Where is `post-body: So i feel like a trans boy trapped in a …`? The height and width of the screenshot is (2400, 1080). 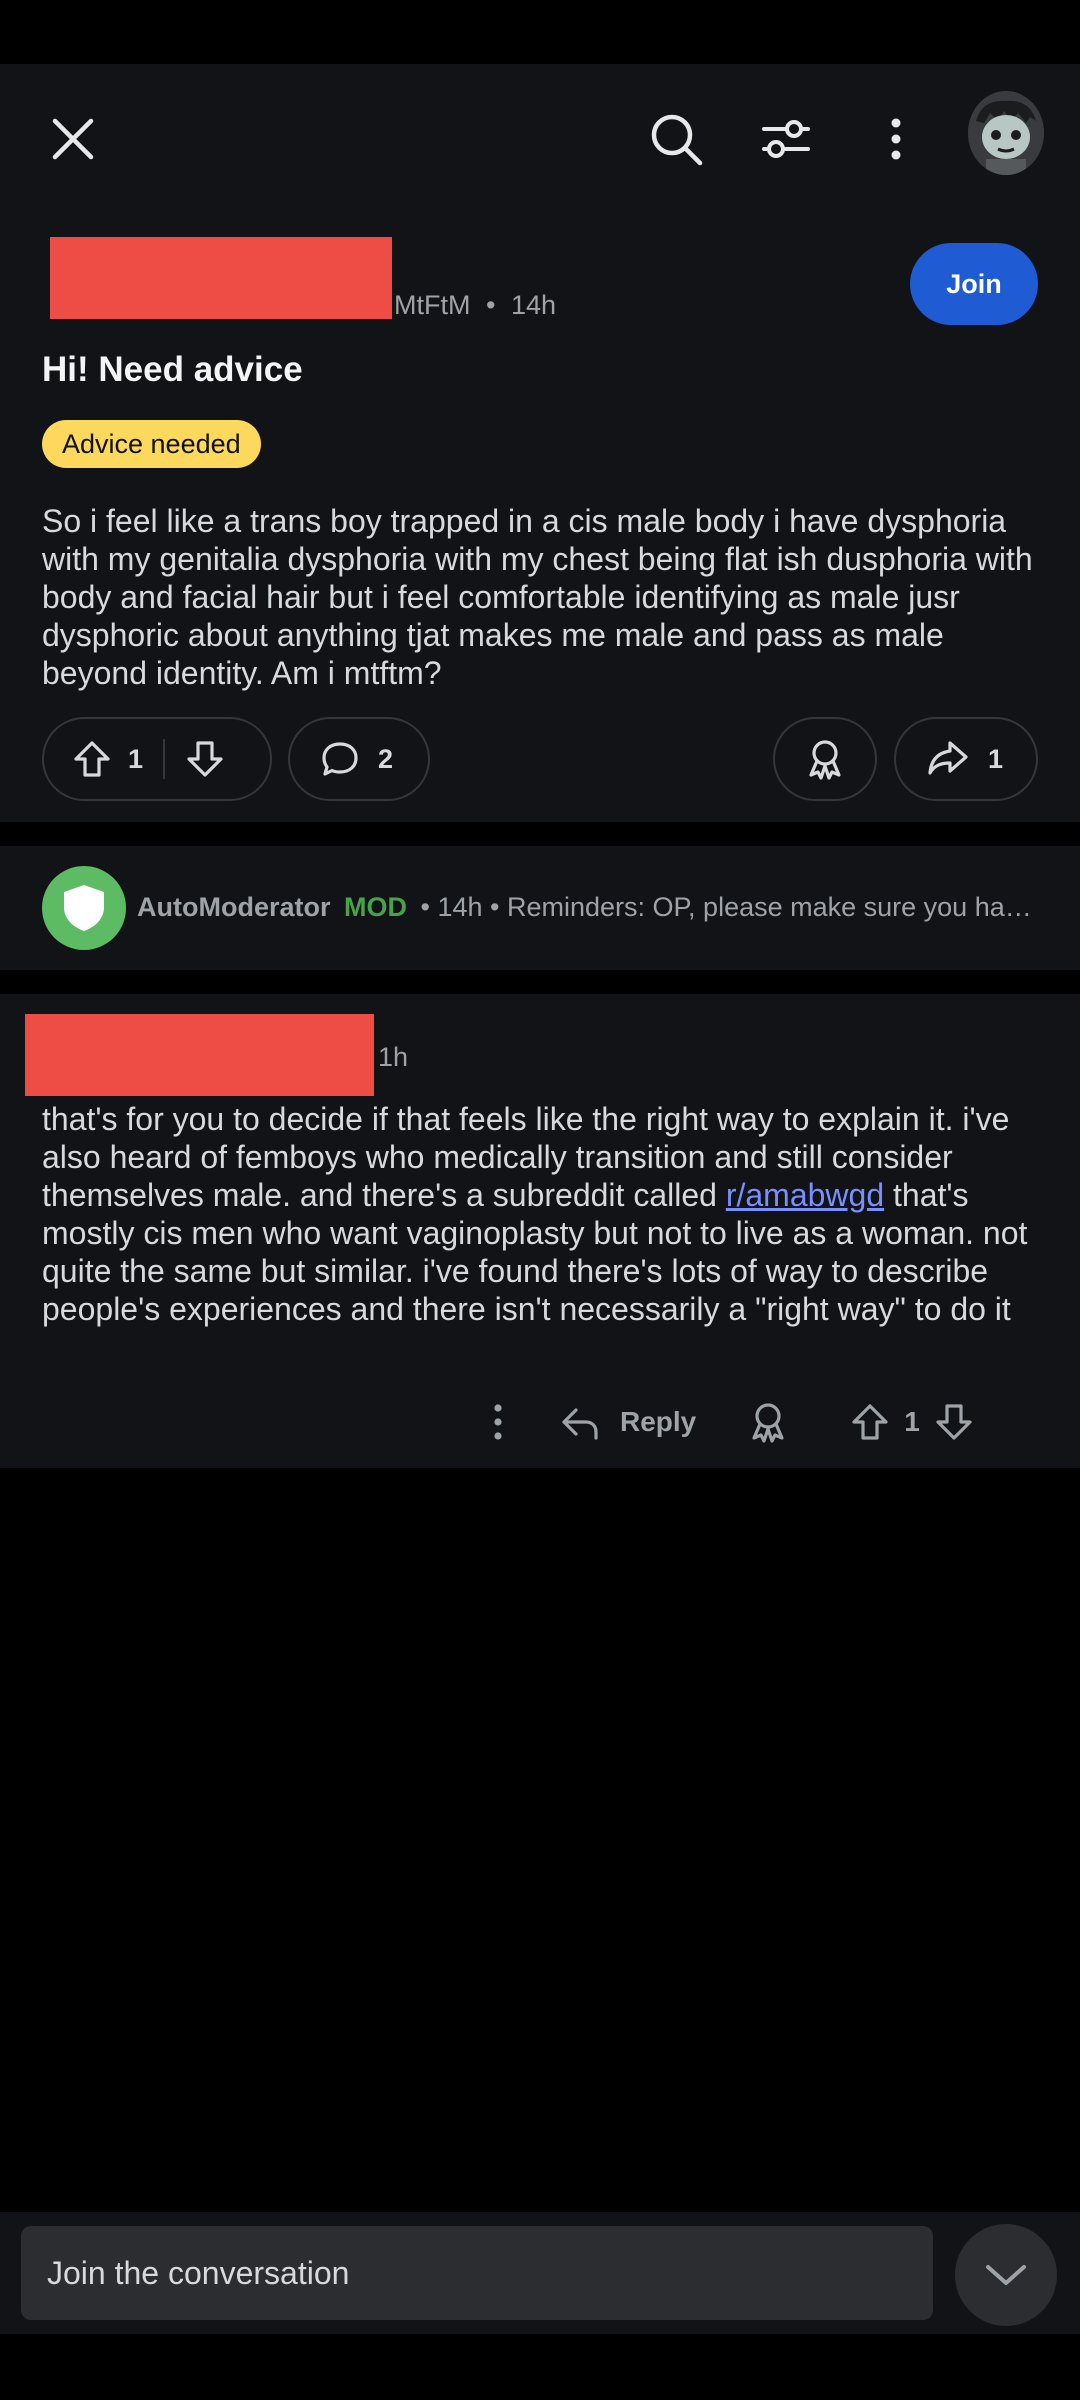 post-body: So i feel like a trans boy trapped in a … is located at coordinates (537, 597).